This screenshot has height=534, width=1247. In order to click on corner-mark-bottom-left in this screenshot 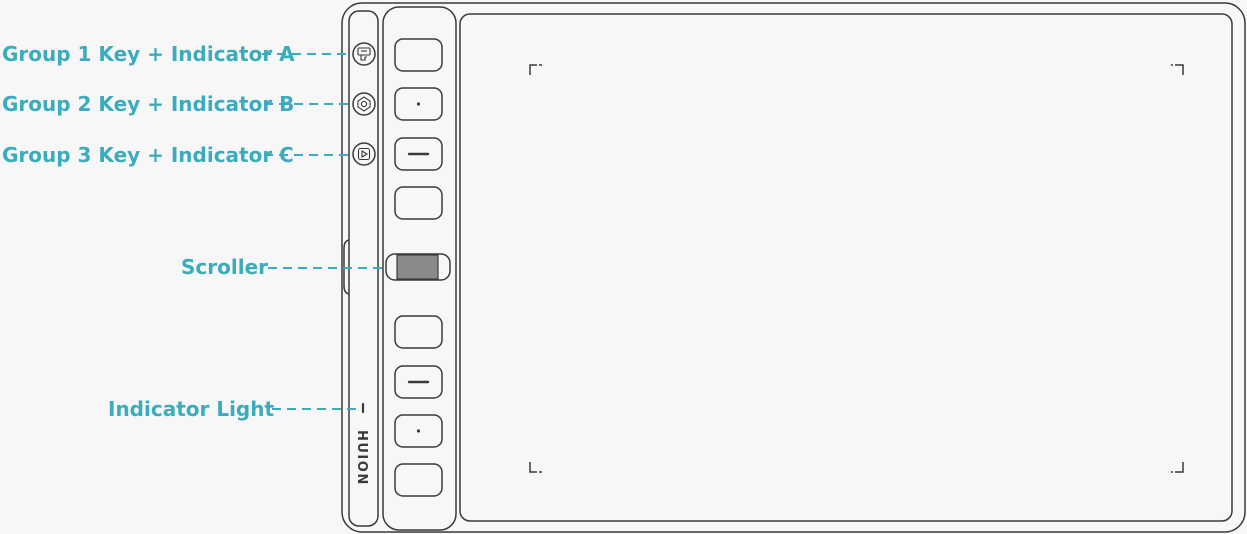, I will do `click(533, 467)`.